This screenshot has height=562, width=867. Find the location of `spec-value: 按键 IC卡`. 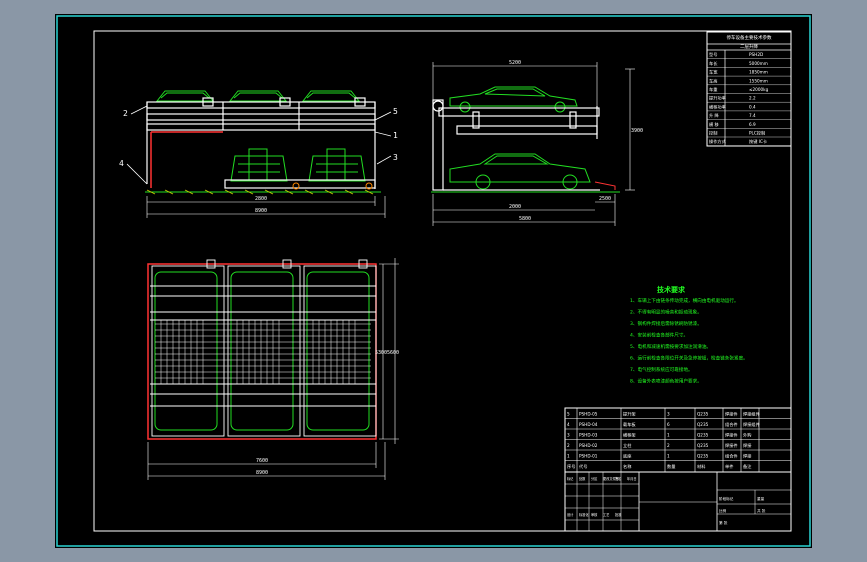

spec-value: 按键 IC卡 is located at coordinates (758, 141).